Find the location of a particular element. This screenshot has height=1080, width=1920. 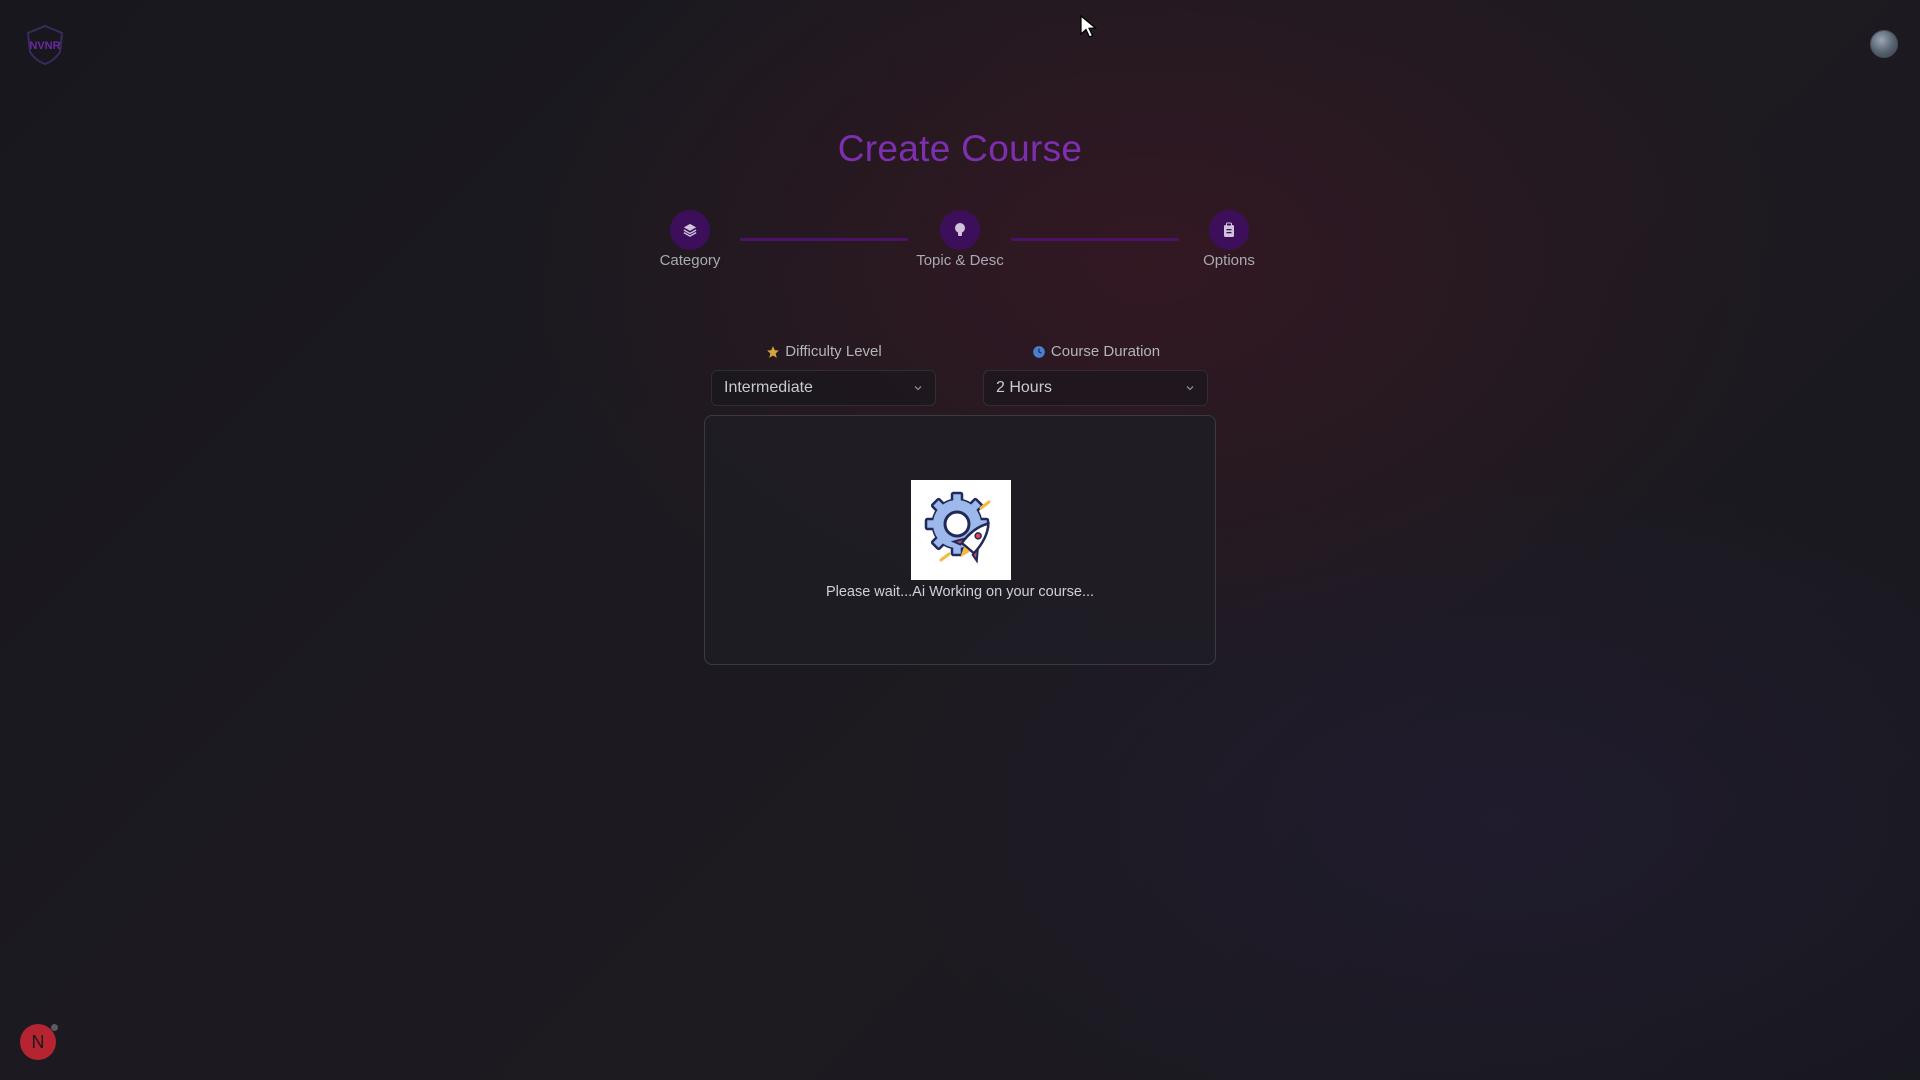

lightbulb-icon is located at coordinates (960, 229).